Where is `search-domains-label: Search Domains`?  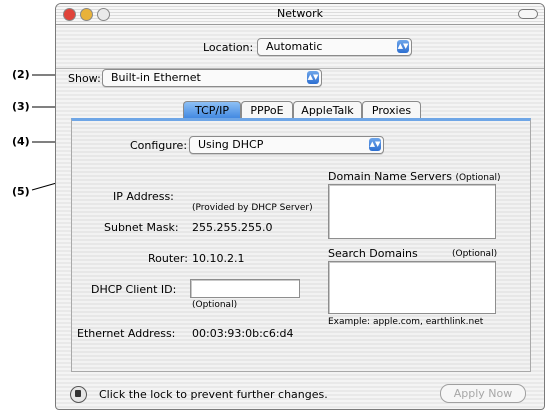
search-domains-label: Search Domains is located at coordinates (373, 253).